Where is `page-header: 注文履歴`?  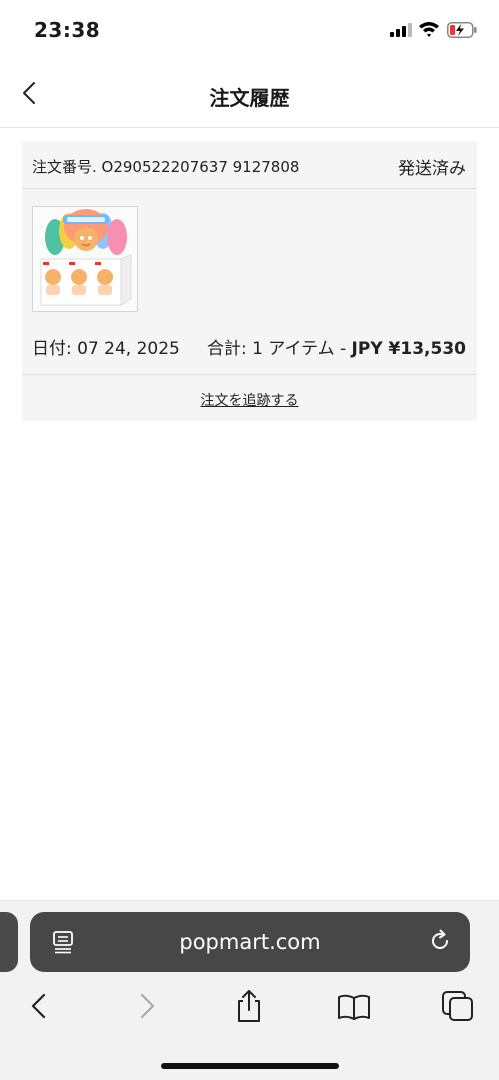
page-header: 注文履歴 is located at coordinates (249, 94).